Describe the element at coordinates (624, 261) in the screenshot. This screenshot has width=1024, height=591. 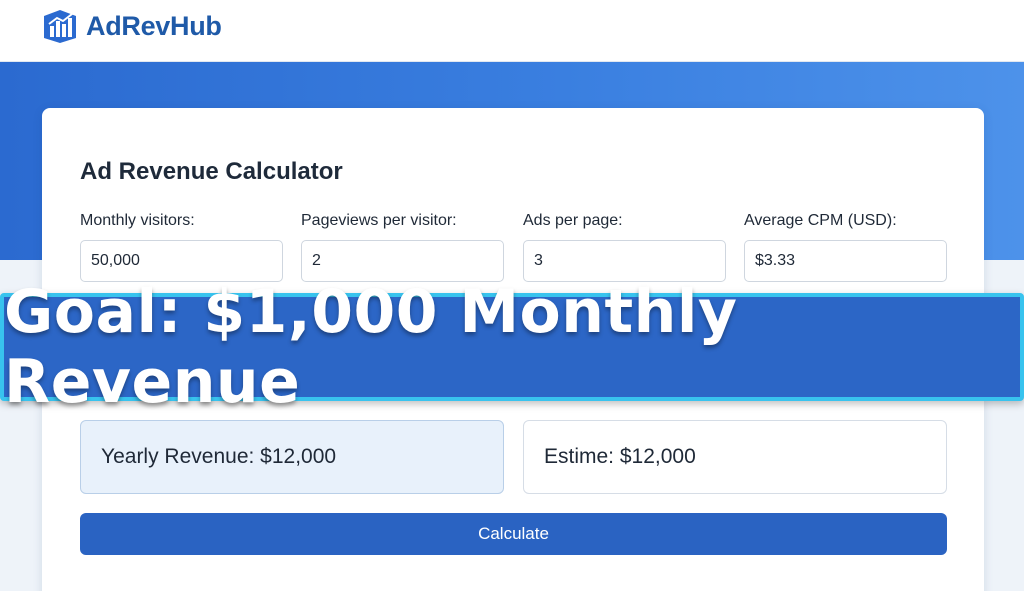
I see `ads-per-page-input` at that location.